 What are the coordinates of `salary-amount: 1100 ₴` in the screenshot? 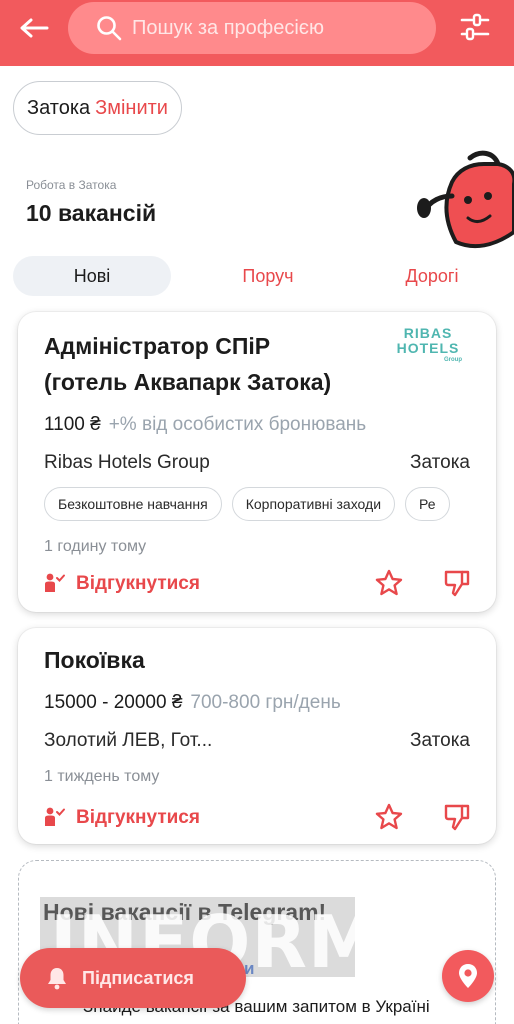 It's located at (72, 424).